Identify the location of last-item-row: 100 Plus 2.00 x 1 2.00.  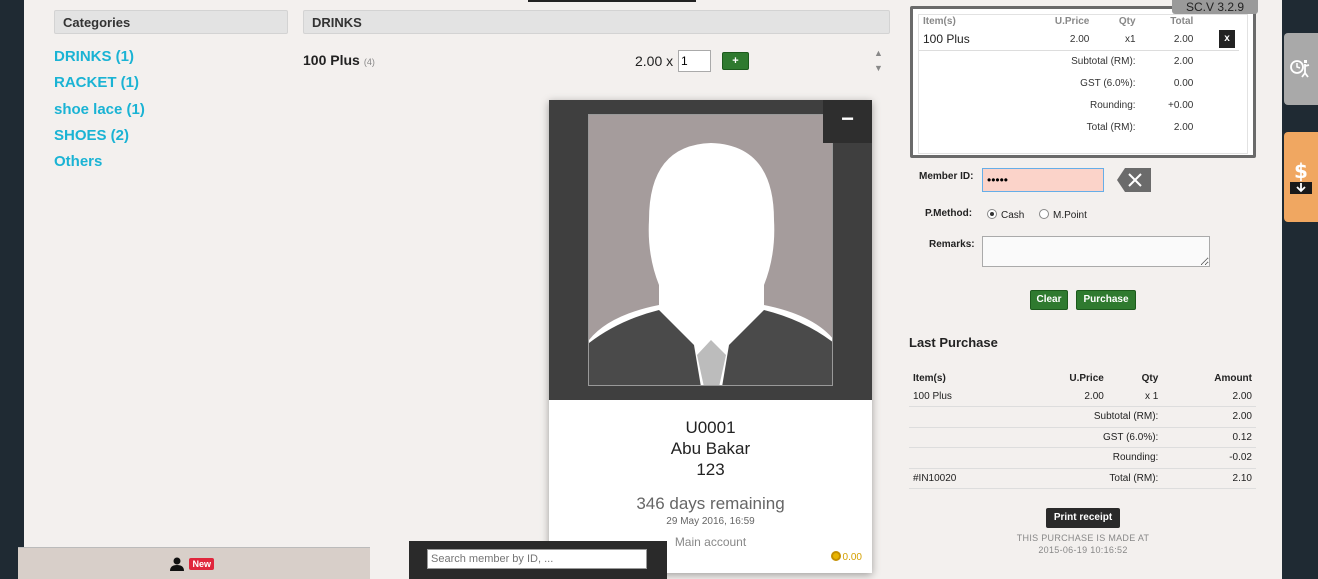
(1082, 396).